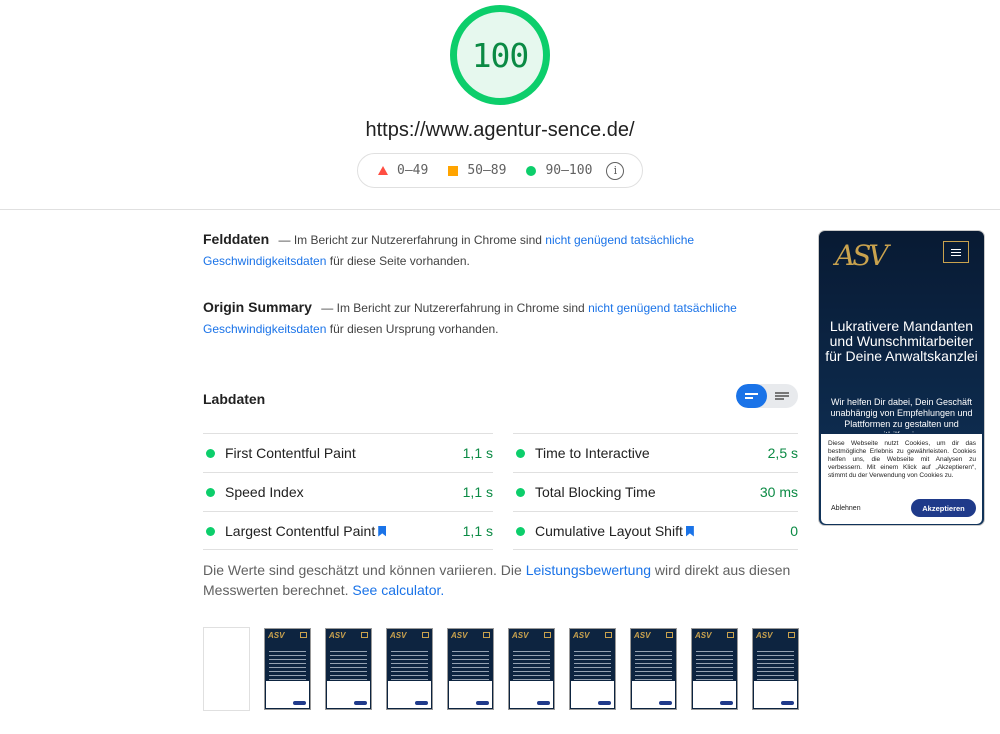 The height and width of the screenshot is (734, 1000). I want to click on performance-score-link: Leistungsbewertung, so click(588, 570).